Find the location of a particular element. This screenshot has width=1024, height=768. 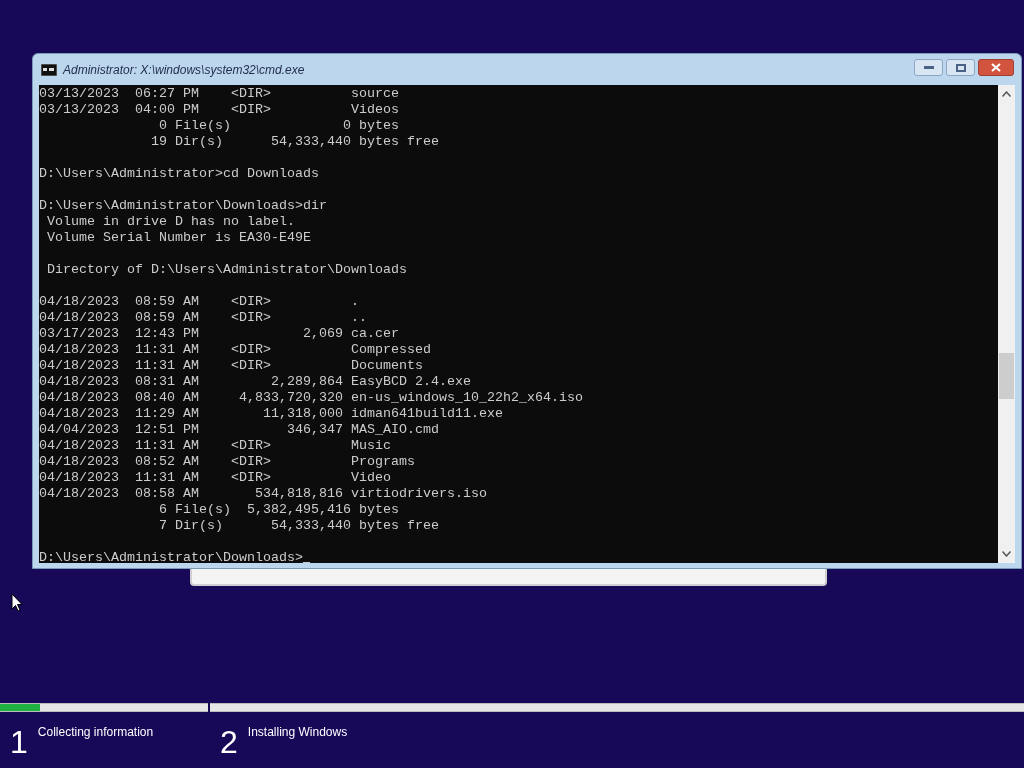

console-line: 03/13/2023 06:27 PM <DIR> source is located at coordinates (219, 94).